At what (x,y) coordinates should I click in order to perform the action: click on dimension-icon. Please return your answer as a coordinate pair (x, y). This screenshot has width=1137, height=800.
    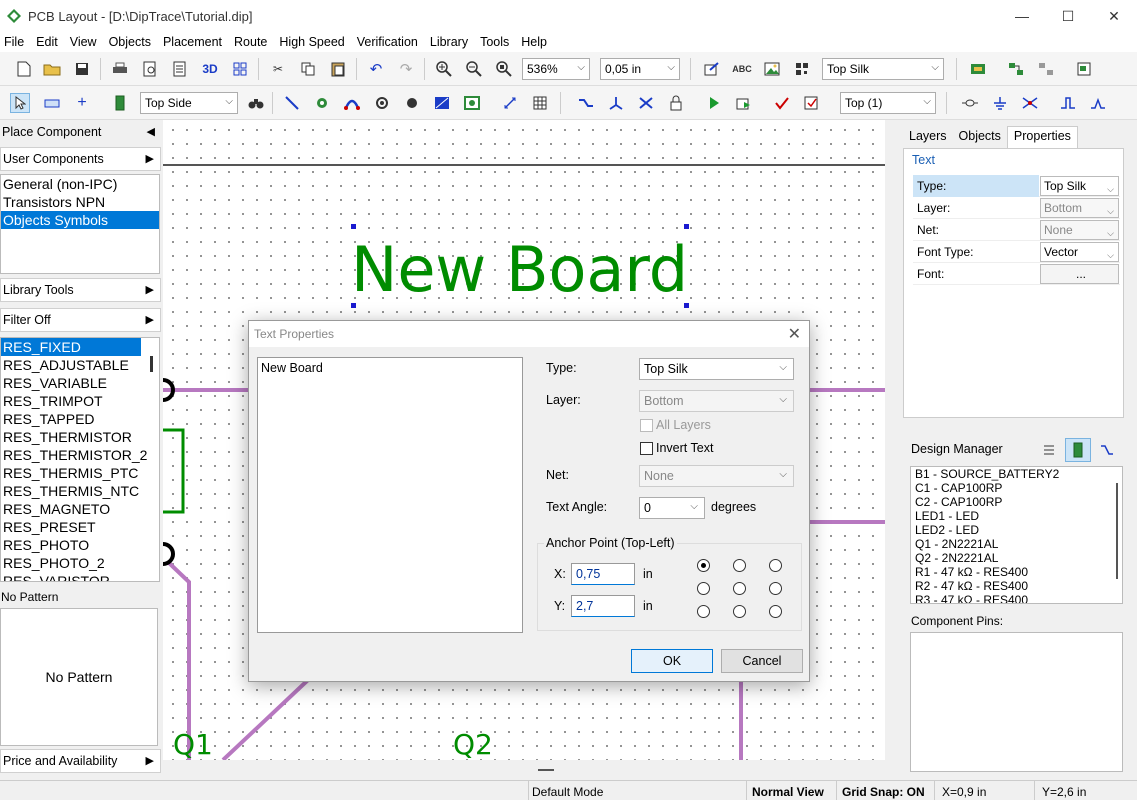
    Looking at the image, I should click on (510, 103).